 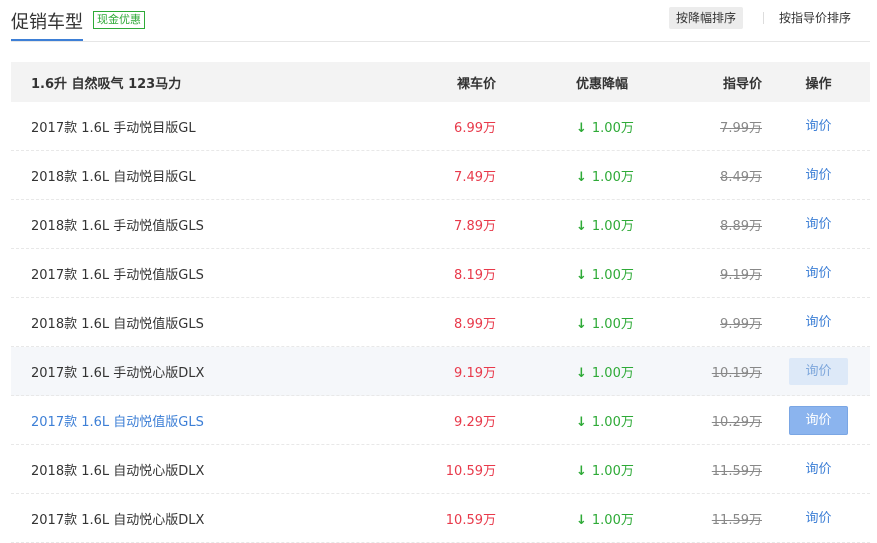 I want to click on car-model-name: 2017款 1.6L 手动悦目版GL, so click(x=113, y=126).